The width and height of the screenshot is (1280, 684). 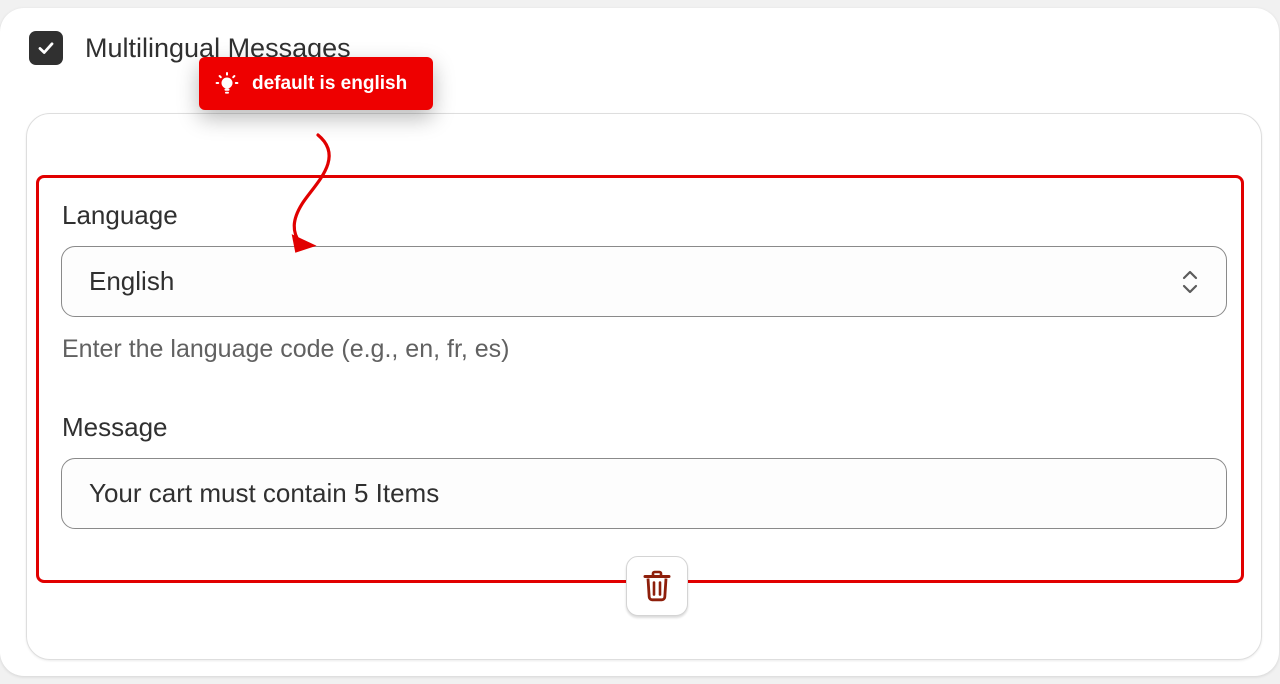 I want to click on chevron-up-down-icon, so click(x=1190, y=282).